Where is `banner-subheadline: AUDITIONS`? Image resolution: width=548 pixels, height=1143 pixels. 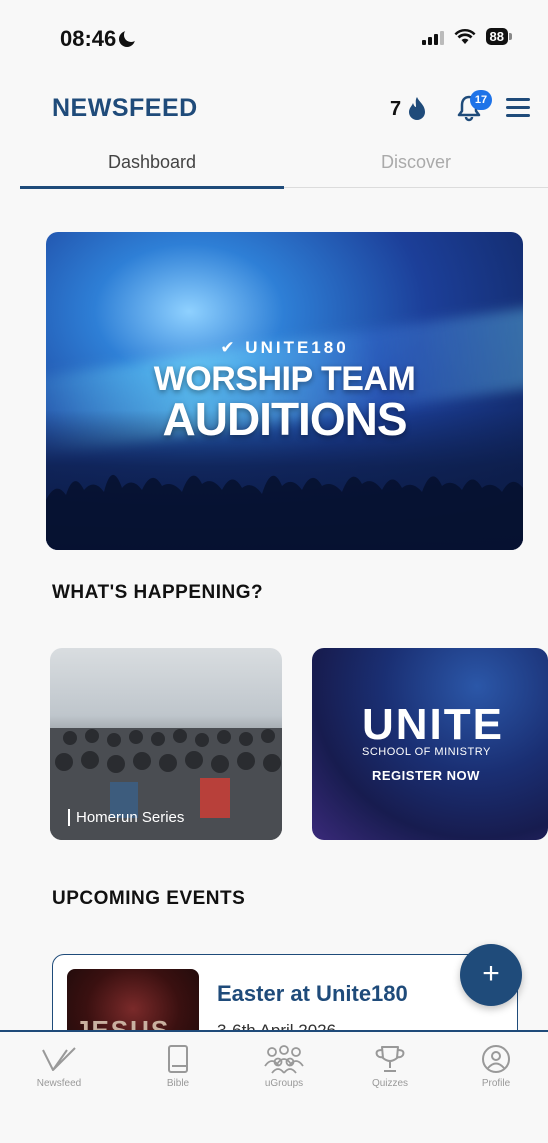 banner-subheadline: AUDITIONS is located at coordinates (285, 419).